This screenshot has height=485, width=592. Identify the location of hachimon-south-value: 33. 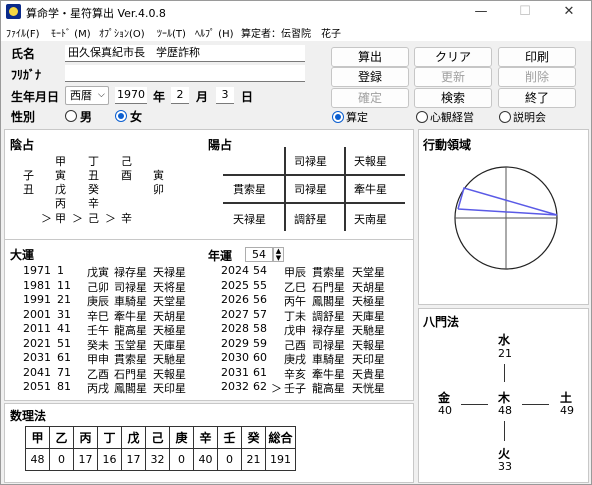
(505, 466).